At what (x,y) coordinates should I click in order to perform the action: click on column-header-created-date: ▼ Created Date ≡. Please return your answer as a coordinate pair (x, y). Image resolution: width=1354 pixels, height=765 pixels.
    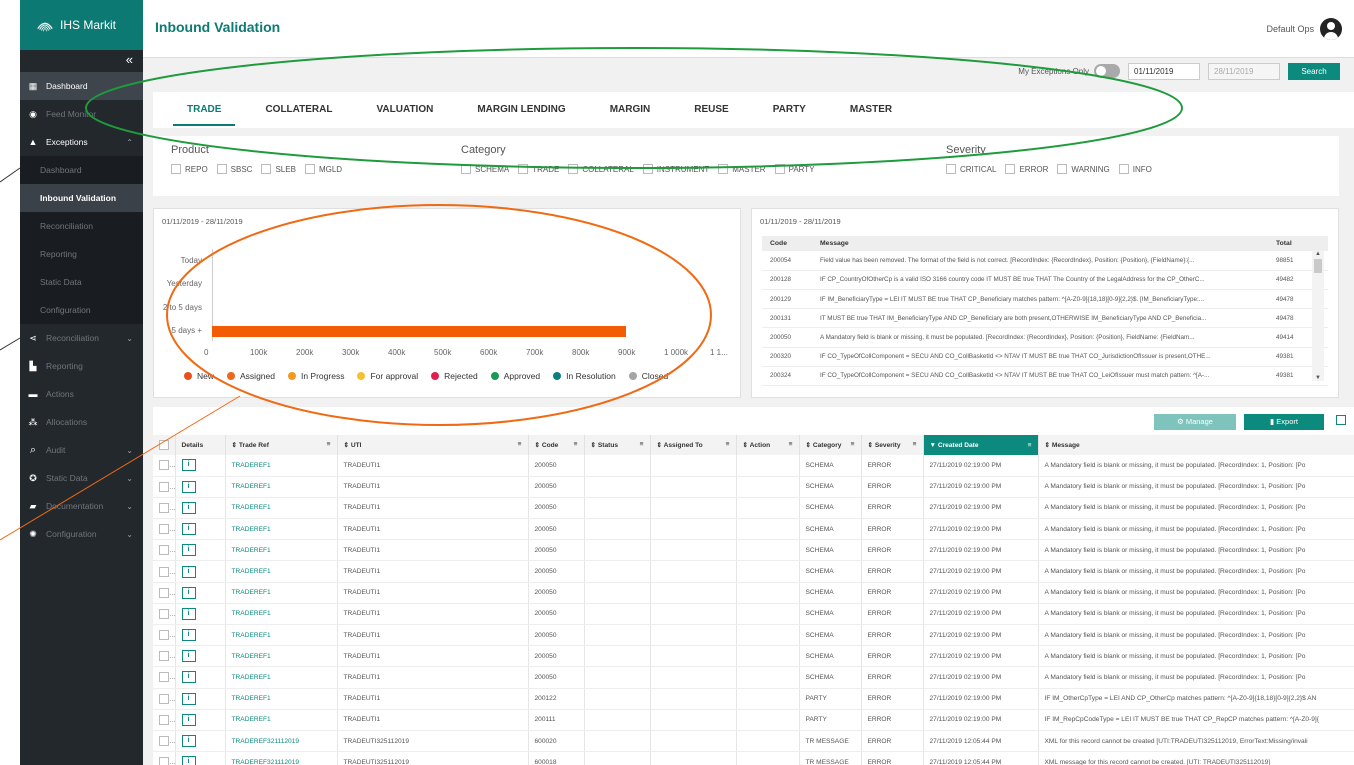
    Looking at the image, I should click on (981, 445).